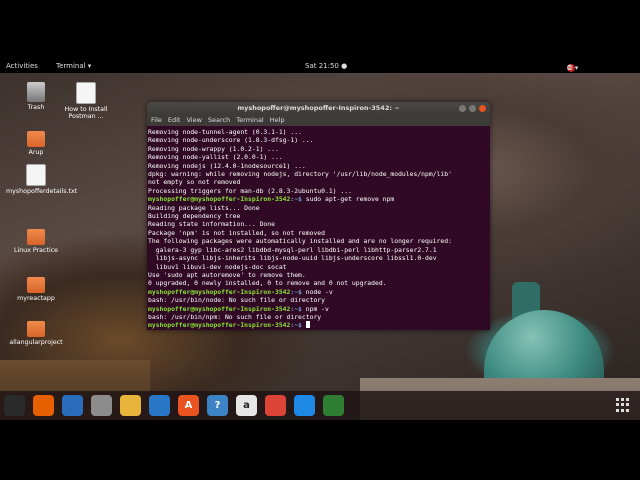 This screenshot has width=640, height=480. I want to click on terminal-output-line: Reading state information... Done, so click(211, 224).